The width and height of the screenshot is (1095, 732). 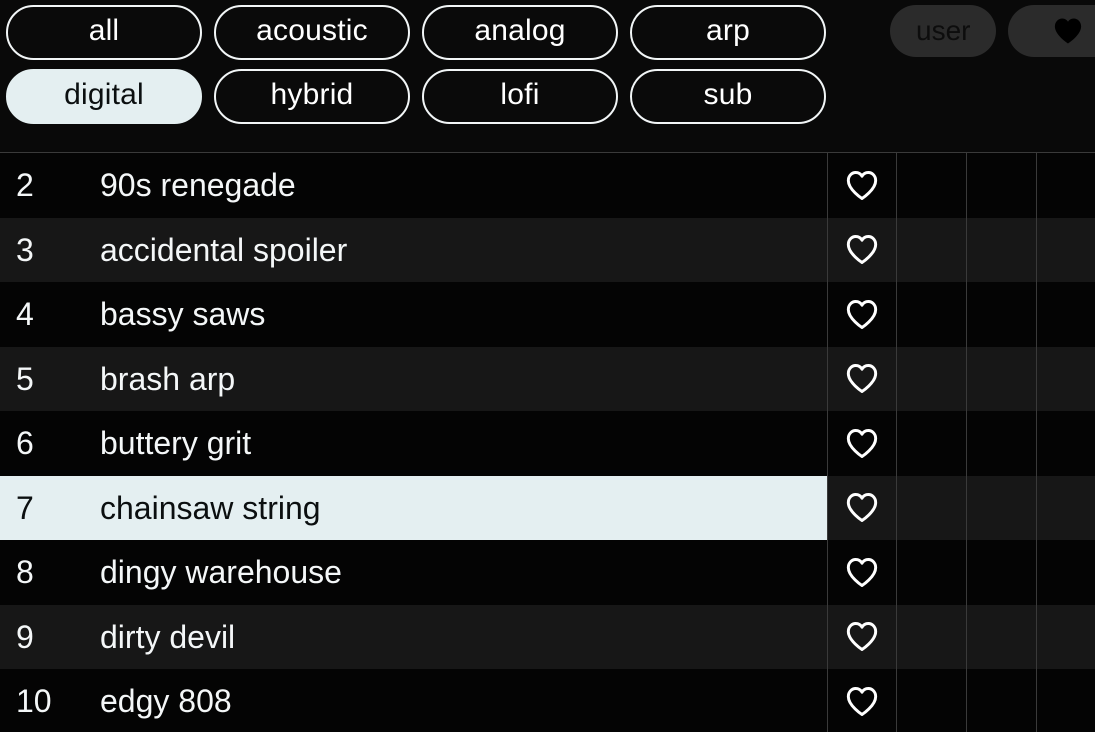 I want to click on preset-row-main: 9 dirty devil, so click(x=413, y=637).